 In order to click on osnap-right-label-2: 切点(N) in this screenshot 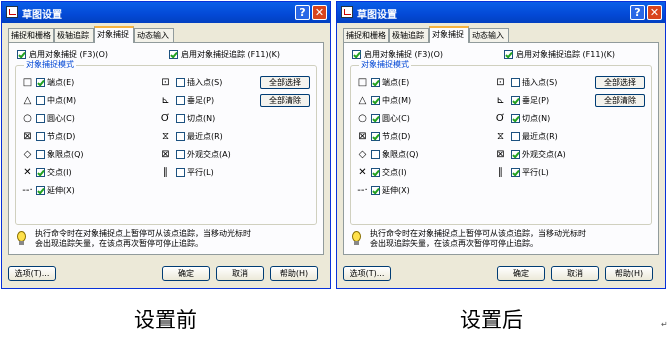, I will do `click(201, 118)`.